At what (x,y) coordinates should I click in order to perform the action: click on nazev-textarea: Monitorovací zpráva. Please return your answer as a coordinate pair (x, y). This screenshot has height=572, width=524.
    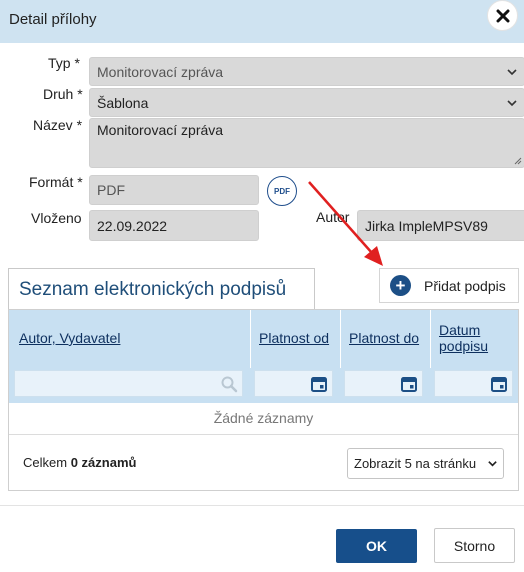
    Looking at the image, I should click on (306, 143).